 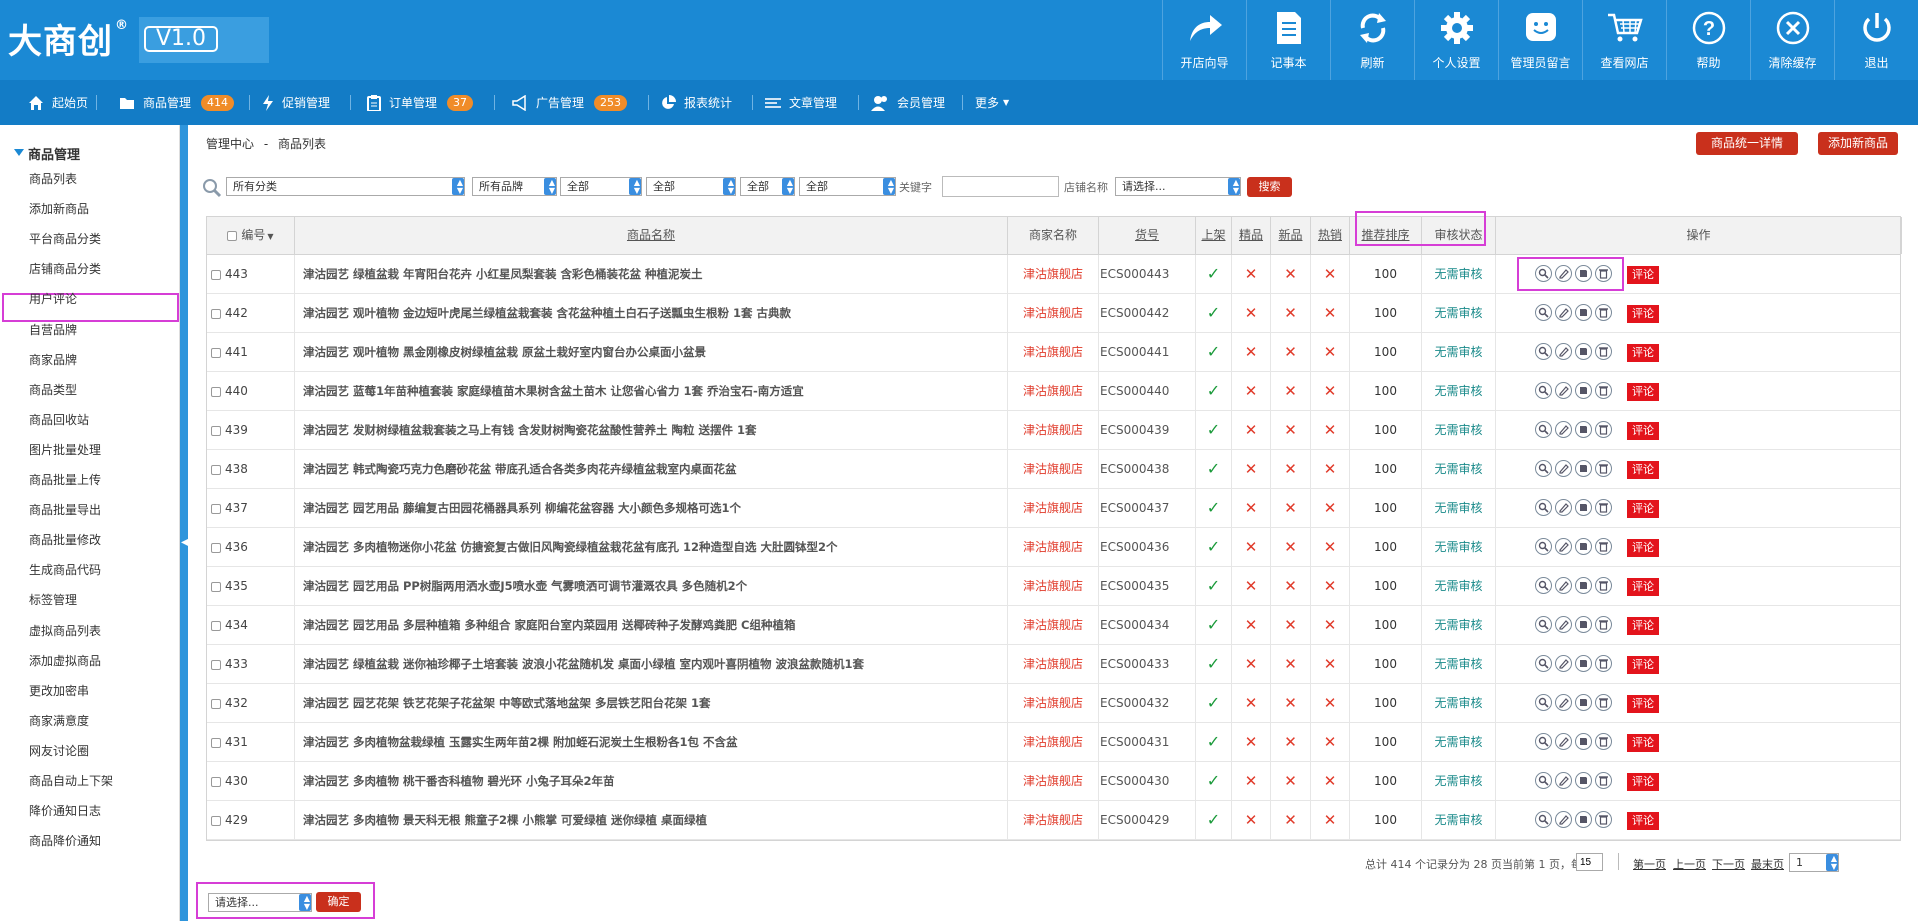 What do you see at coordinates (53, 389) in the screenshot?
I see `sidebar-item: 商品类型` at bounding box center [53, 389].